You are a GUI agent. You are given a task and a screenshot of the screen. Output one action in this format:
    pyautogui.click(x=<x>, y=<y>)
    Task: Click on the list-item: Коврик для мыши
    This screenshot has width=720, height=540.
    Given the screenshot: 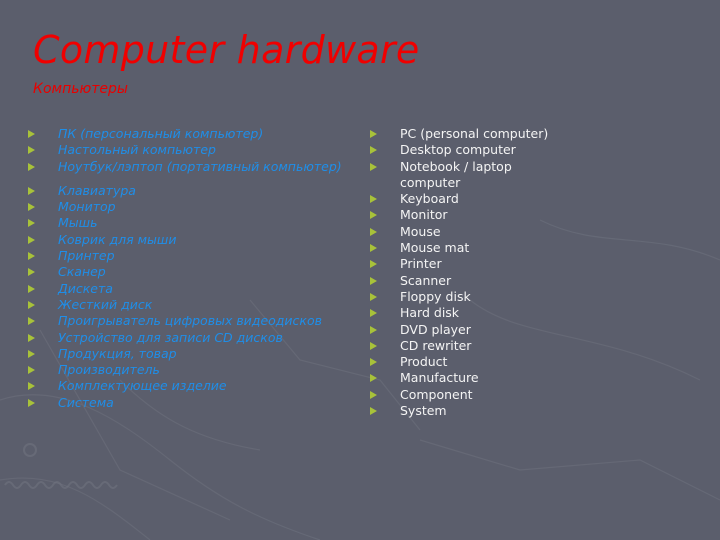 What is the action you would take?
    pyautogui.click(x=192, y=240)
    